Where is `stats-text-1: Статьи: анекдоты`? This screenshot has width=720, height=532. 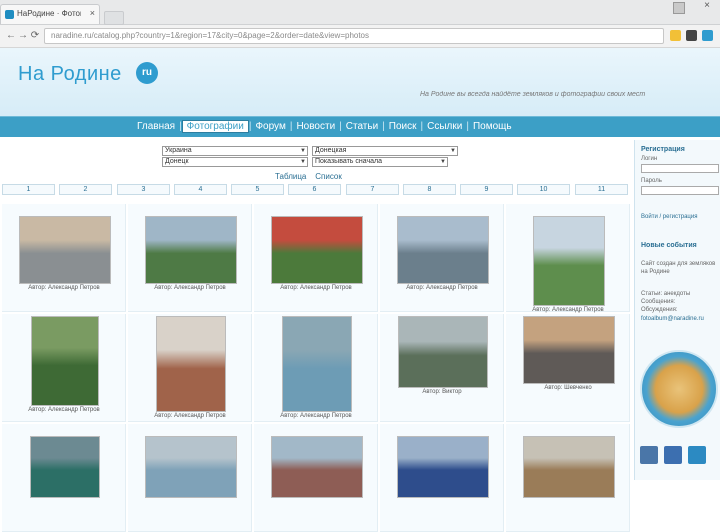
stats-text-1: Статьи: анекдоты is located at coordinates (666, 294).